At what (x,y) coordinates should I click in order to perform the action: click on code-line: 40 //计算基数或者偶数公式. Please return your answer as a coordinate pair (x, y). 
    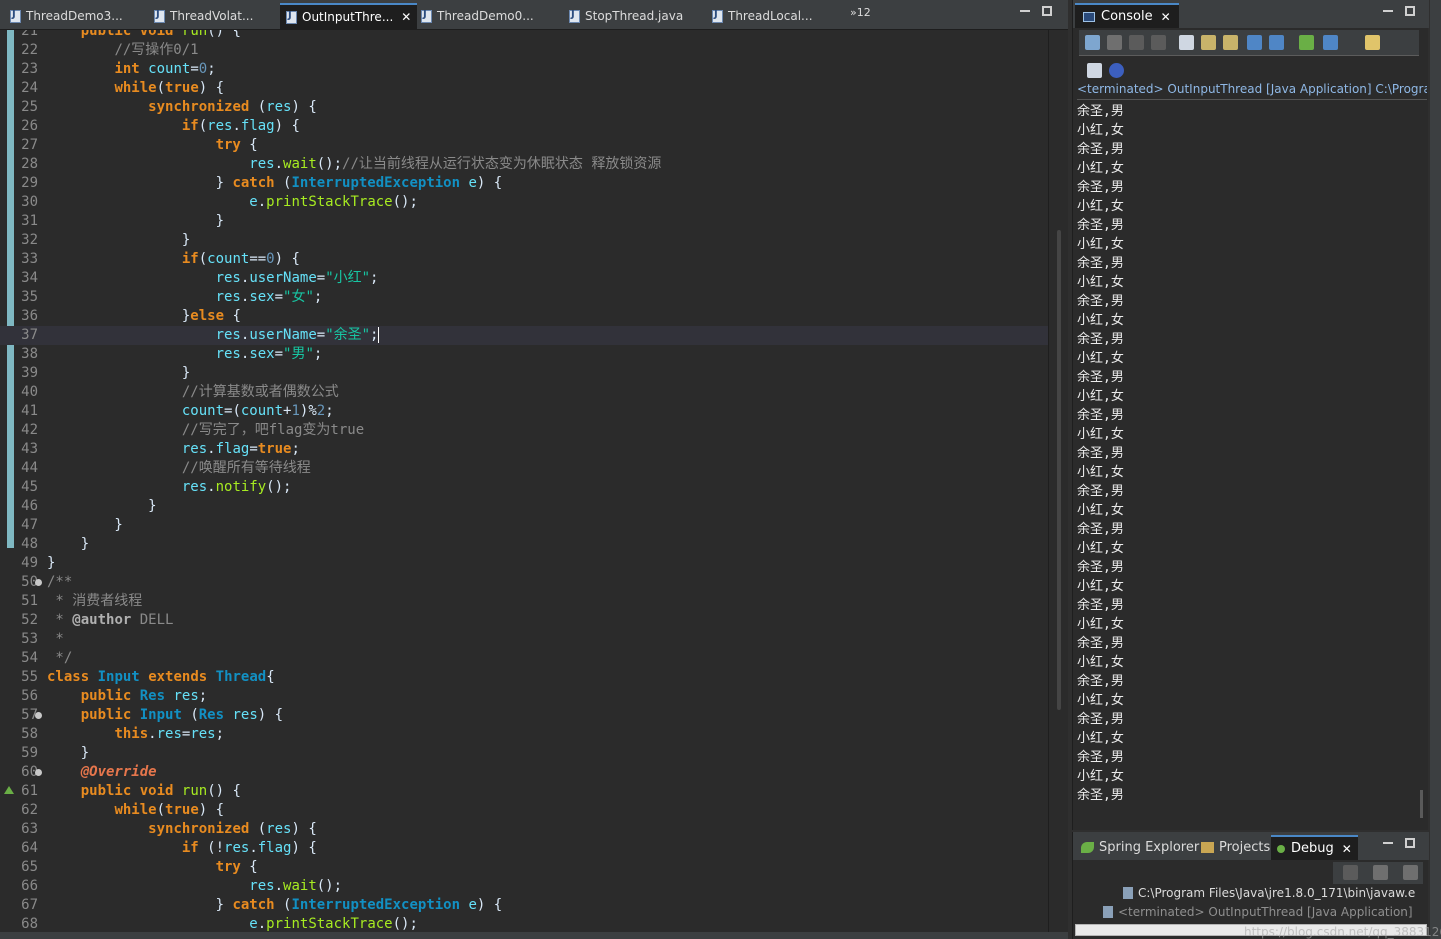
    Looking at the image, I should click on (524, 392).